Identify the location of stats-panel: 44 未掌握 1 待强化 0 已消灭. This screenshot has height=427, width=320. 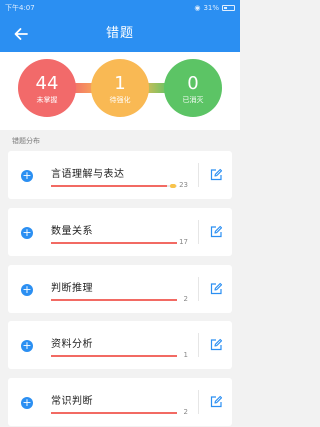
(120, 91).